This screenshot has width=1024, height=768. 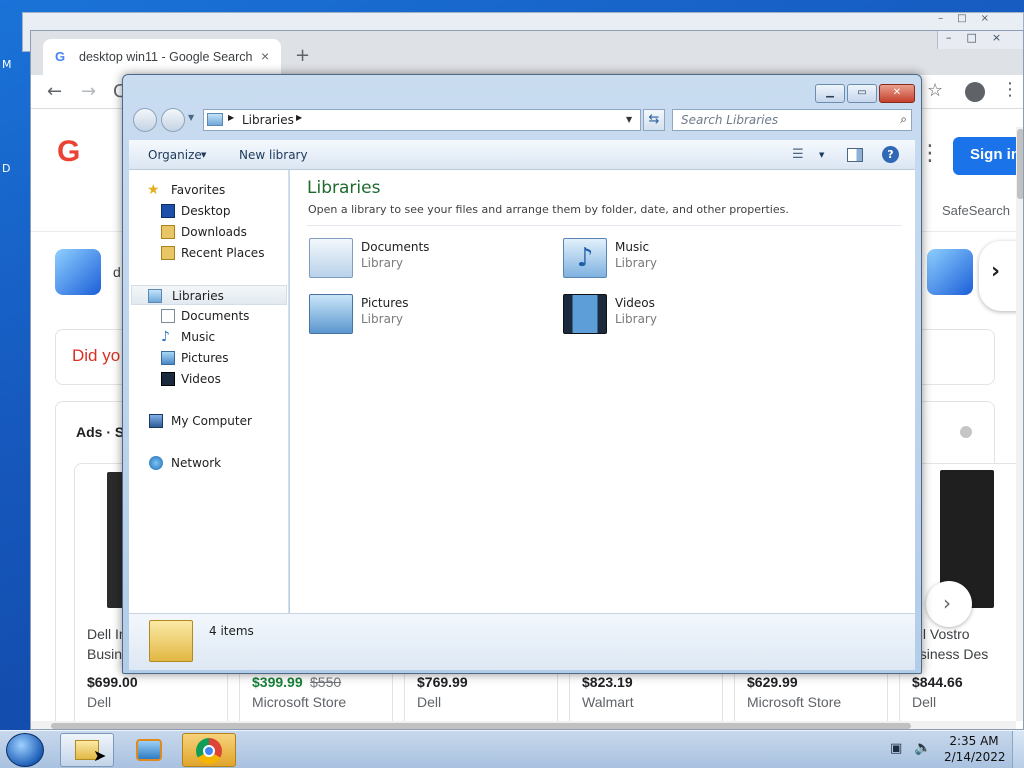 What do you see at coordinates (273, 155) in the screenshot?
I see `new-library-button: New library` at bounding box center [273, 155].